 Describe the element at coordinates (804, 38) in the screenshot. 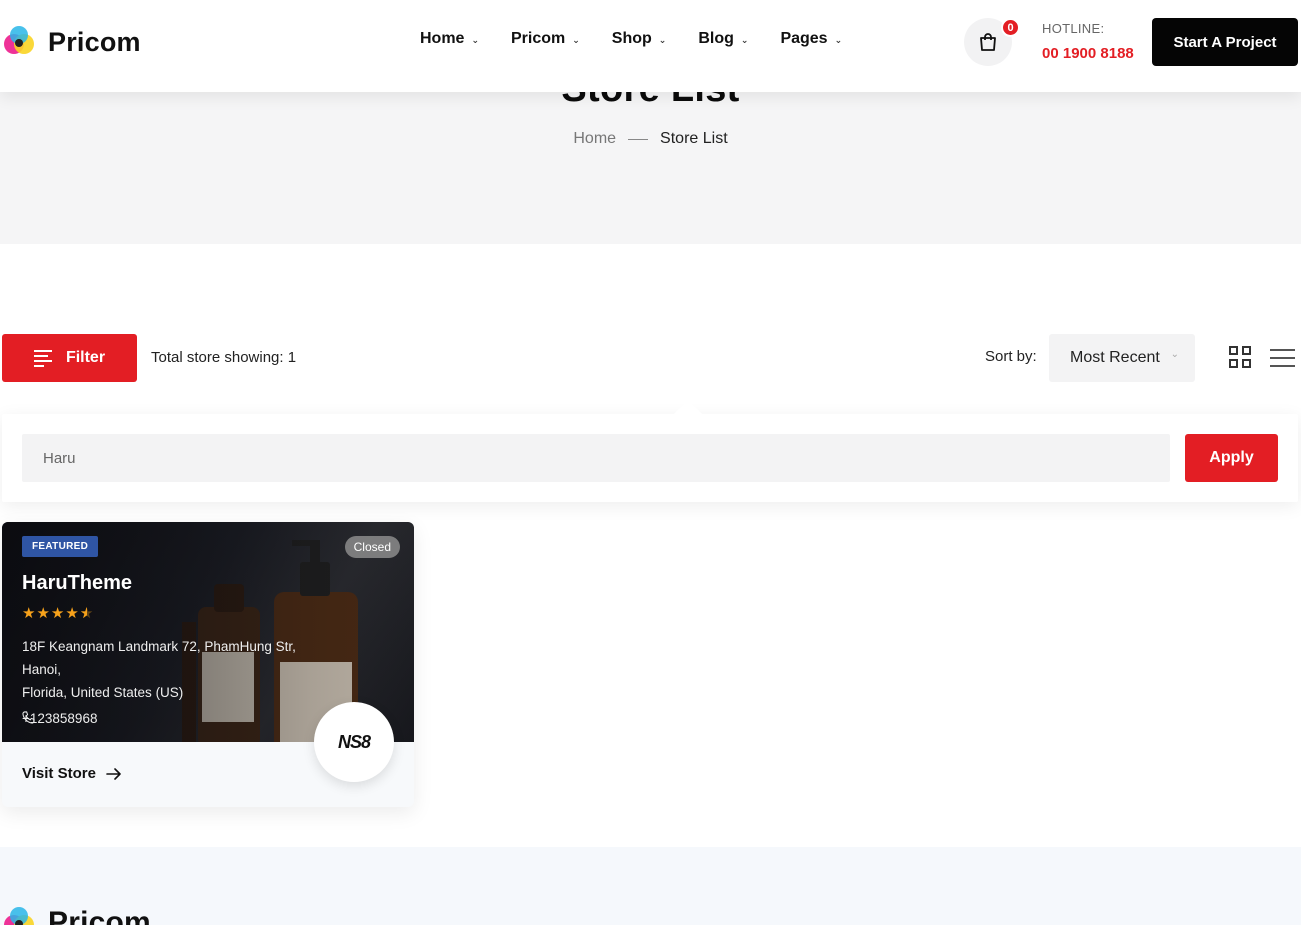

I see `nav-item-label: Pages` at that location.